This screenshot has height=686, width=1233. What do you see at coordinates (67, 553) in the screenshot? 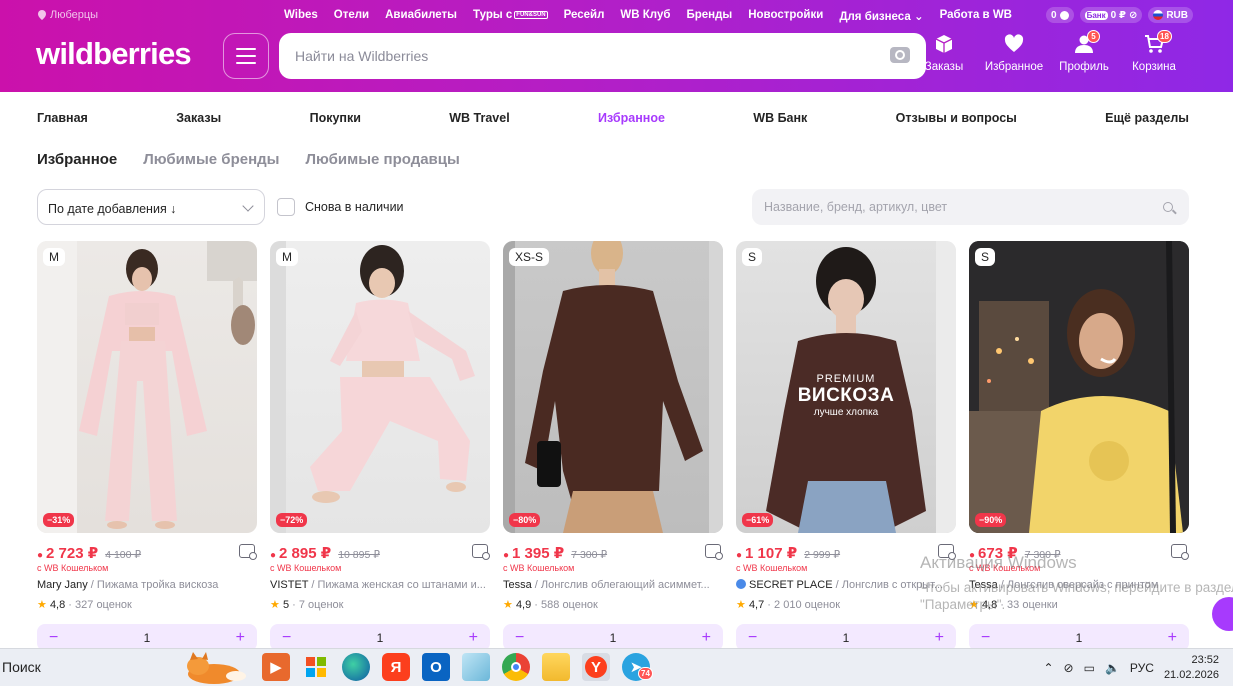
I see `current-price: 2 723 ₽` at bounding box center [67, 553].